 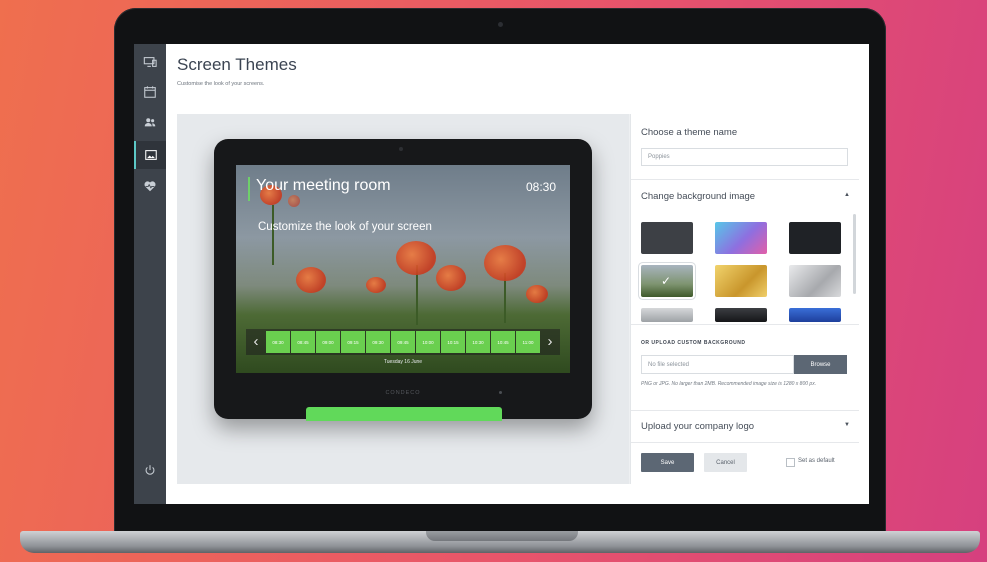 What do you see at coordinates (500, 392) in the screenshot?
I see `tablet-sensor` at bounding box center [500, 392].